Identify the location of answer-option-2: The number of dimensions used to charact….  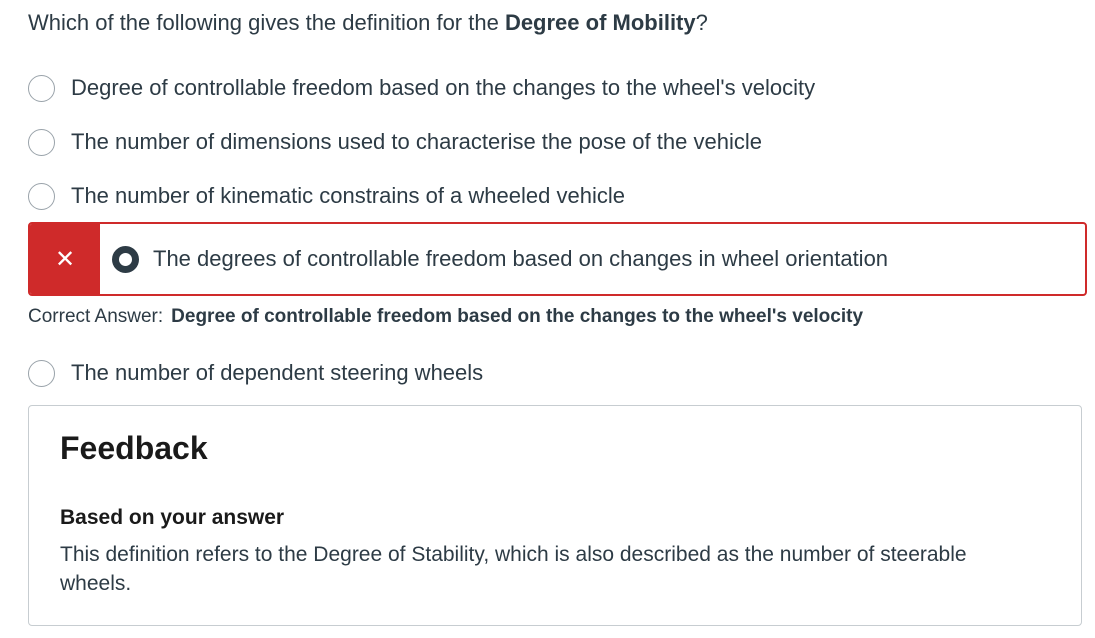
(395, 142).